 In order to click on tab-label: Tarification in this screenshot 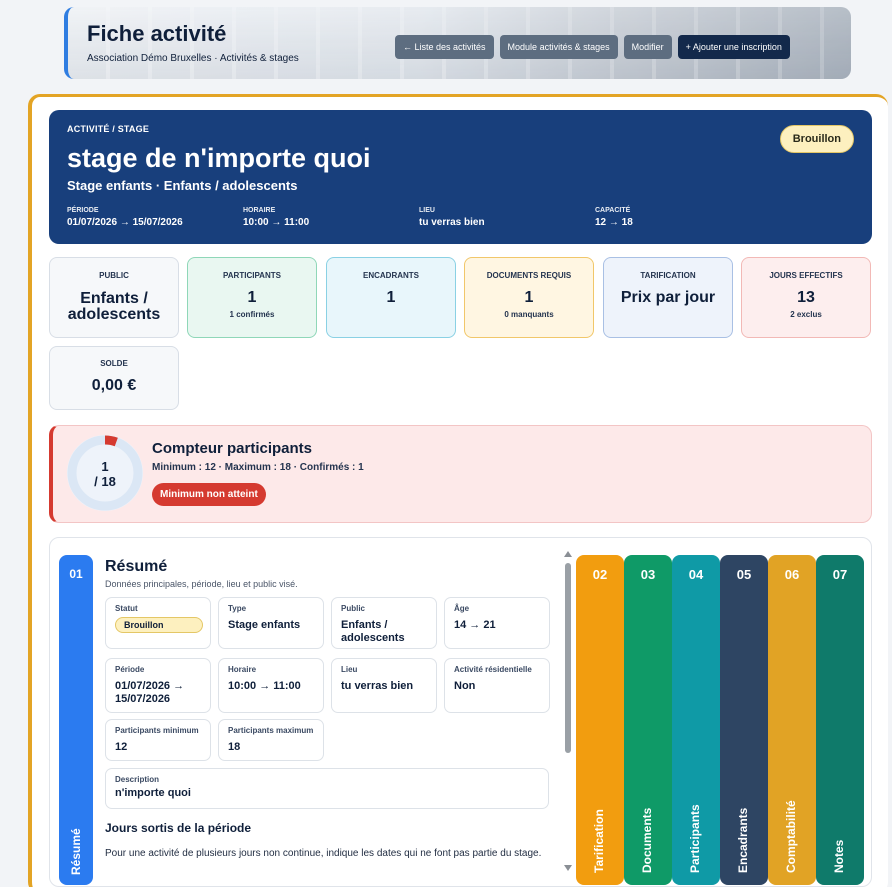, I will do `click(599, 841)`.